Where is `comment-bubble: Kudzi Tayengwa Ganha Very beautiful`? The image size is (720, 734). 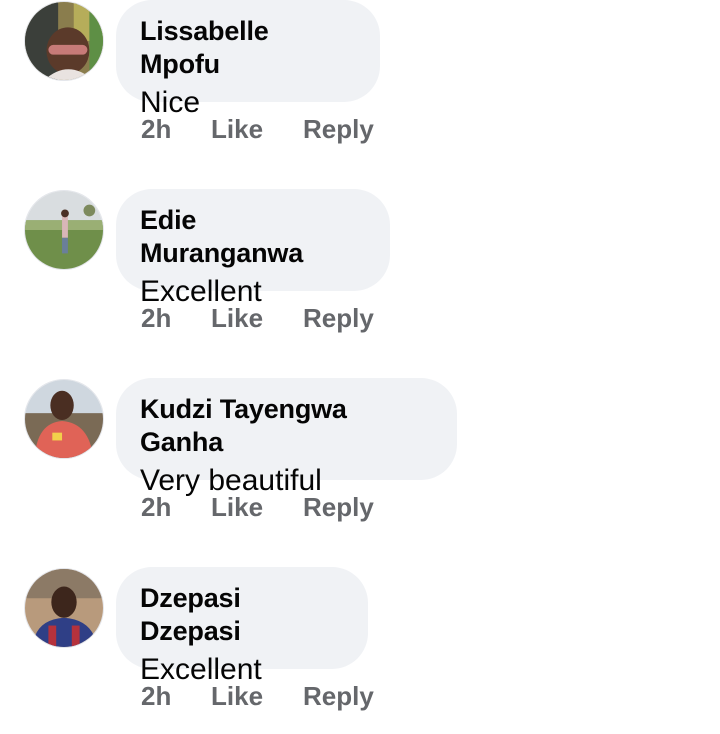
comment-bubble: Kudzi Tayengwa Ganha Very beautiful is located at coordinates (286, 437).